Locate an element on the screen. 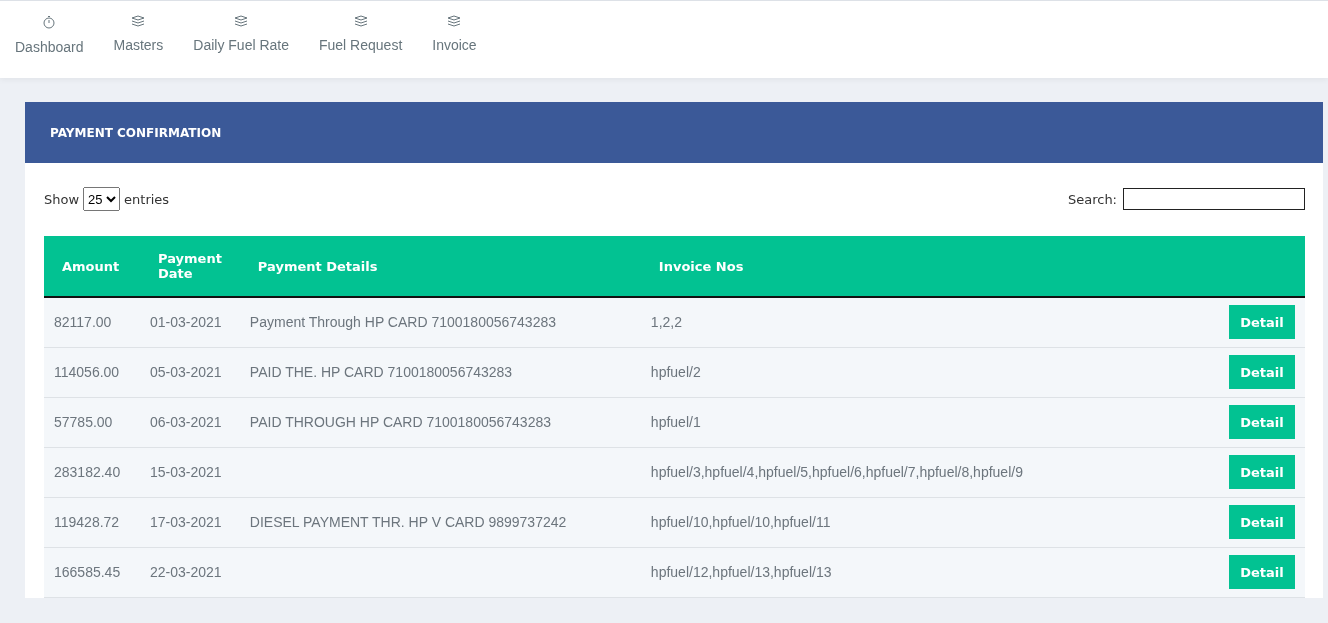  entries-select: 25 is located at coordinates (102, 199).